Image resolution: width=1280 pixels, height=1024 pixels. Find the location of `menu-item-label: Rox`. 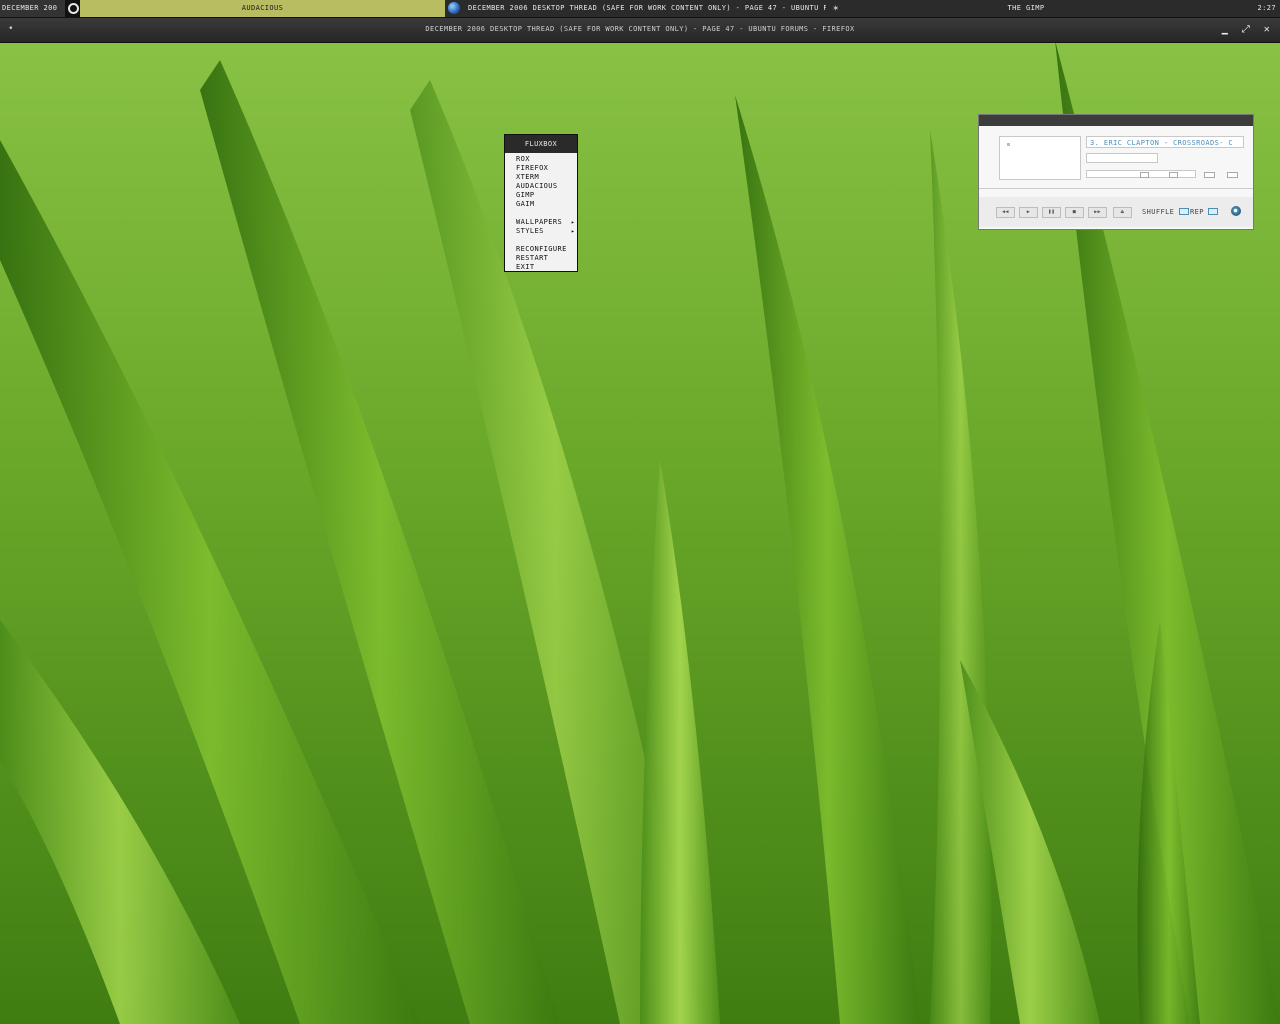

menu-item-label: Rox is located at coordinates (523, 159).